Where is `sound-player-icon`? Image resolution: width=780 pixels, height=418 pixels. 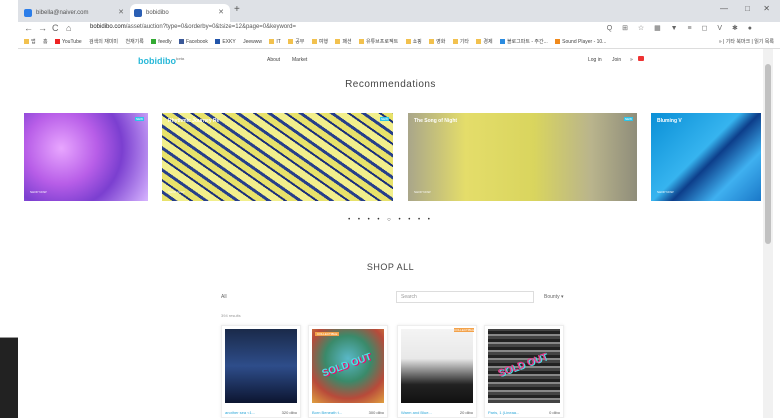
sound-player-icon is located at coordinates (558, 42).